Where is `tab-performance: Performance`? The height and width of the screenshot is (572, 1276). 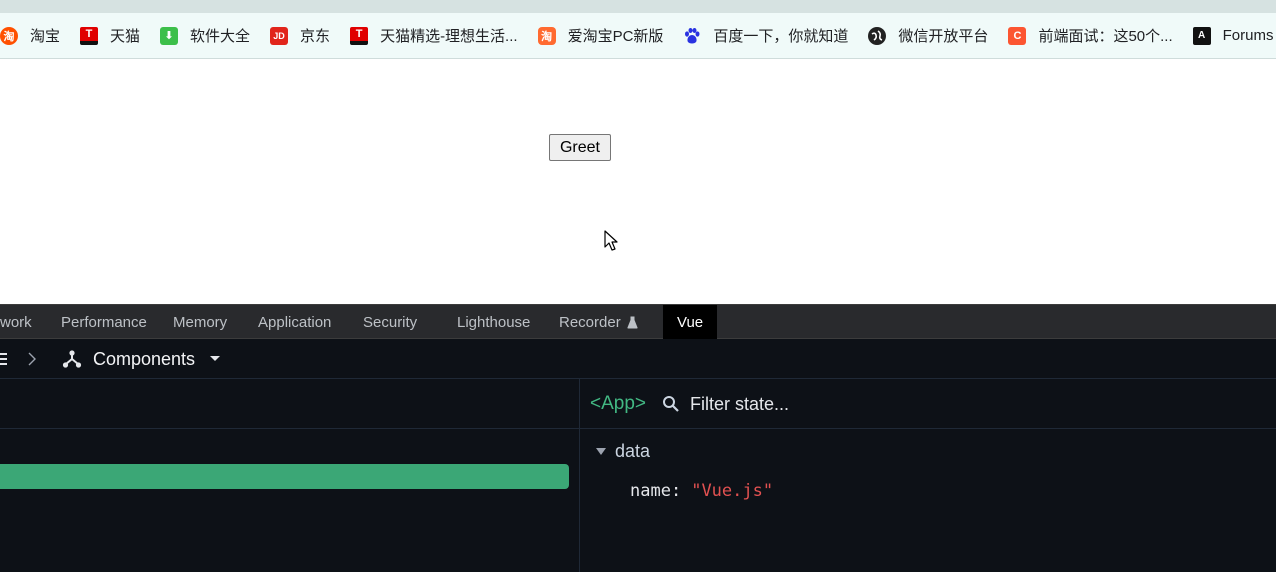 tab-performance: Performance is located at coordinates (104, 322).